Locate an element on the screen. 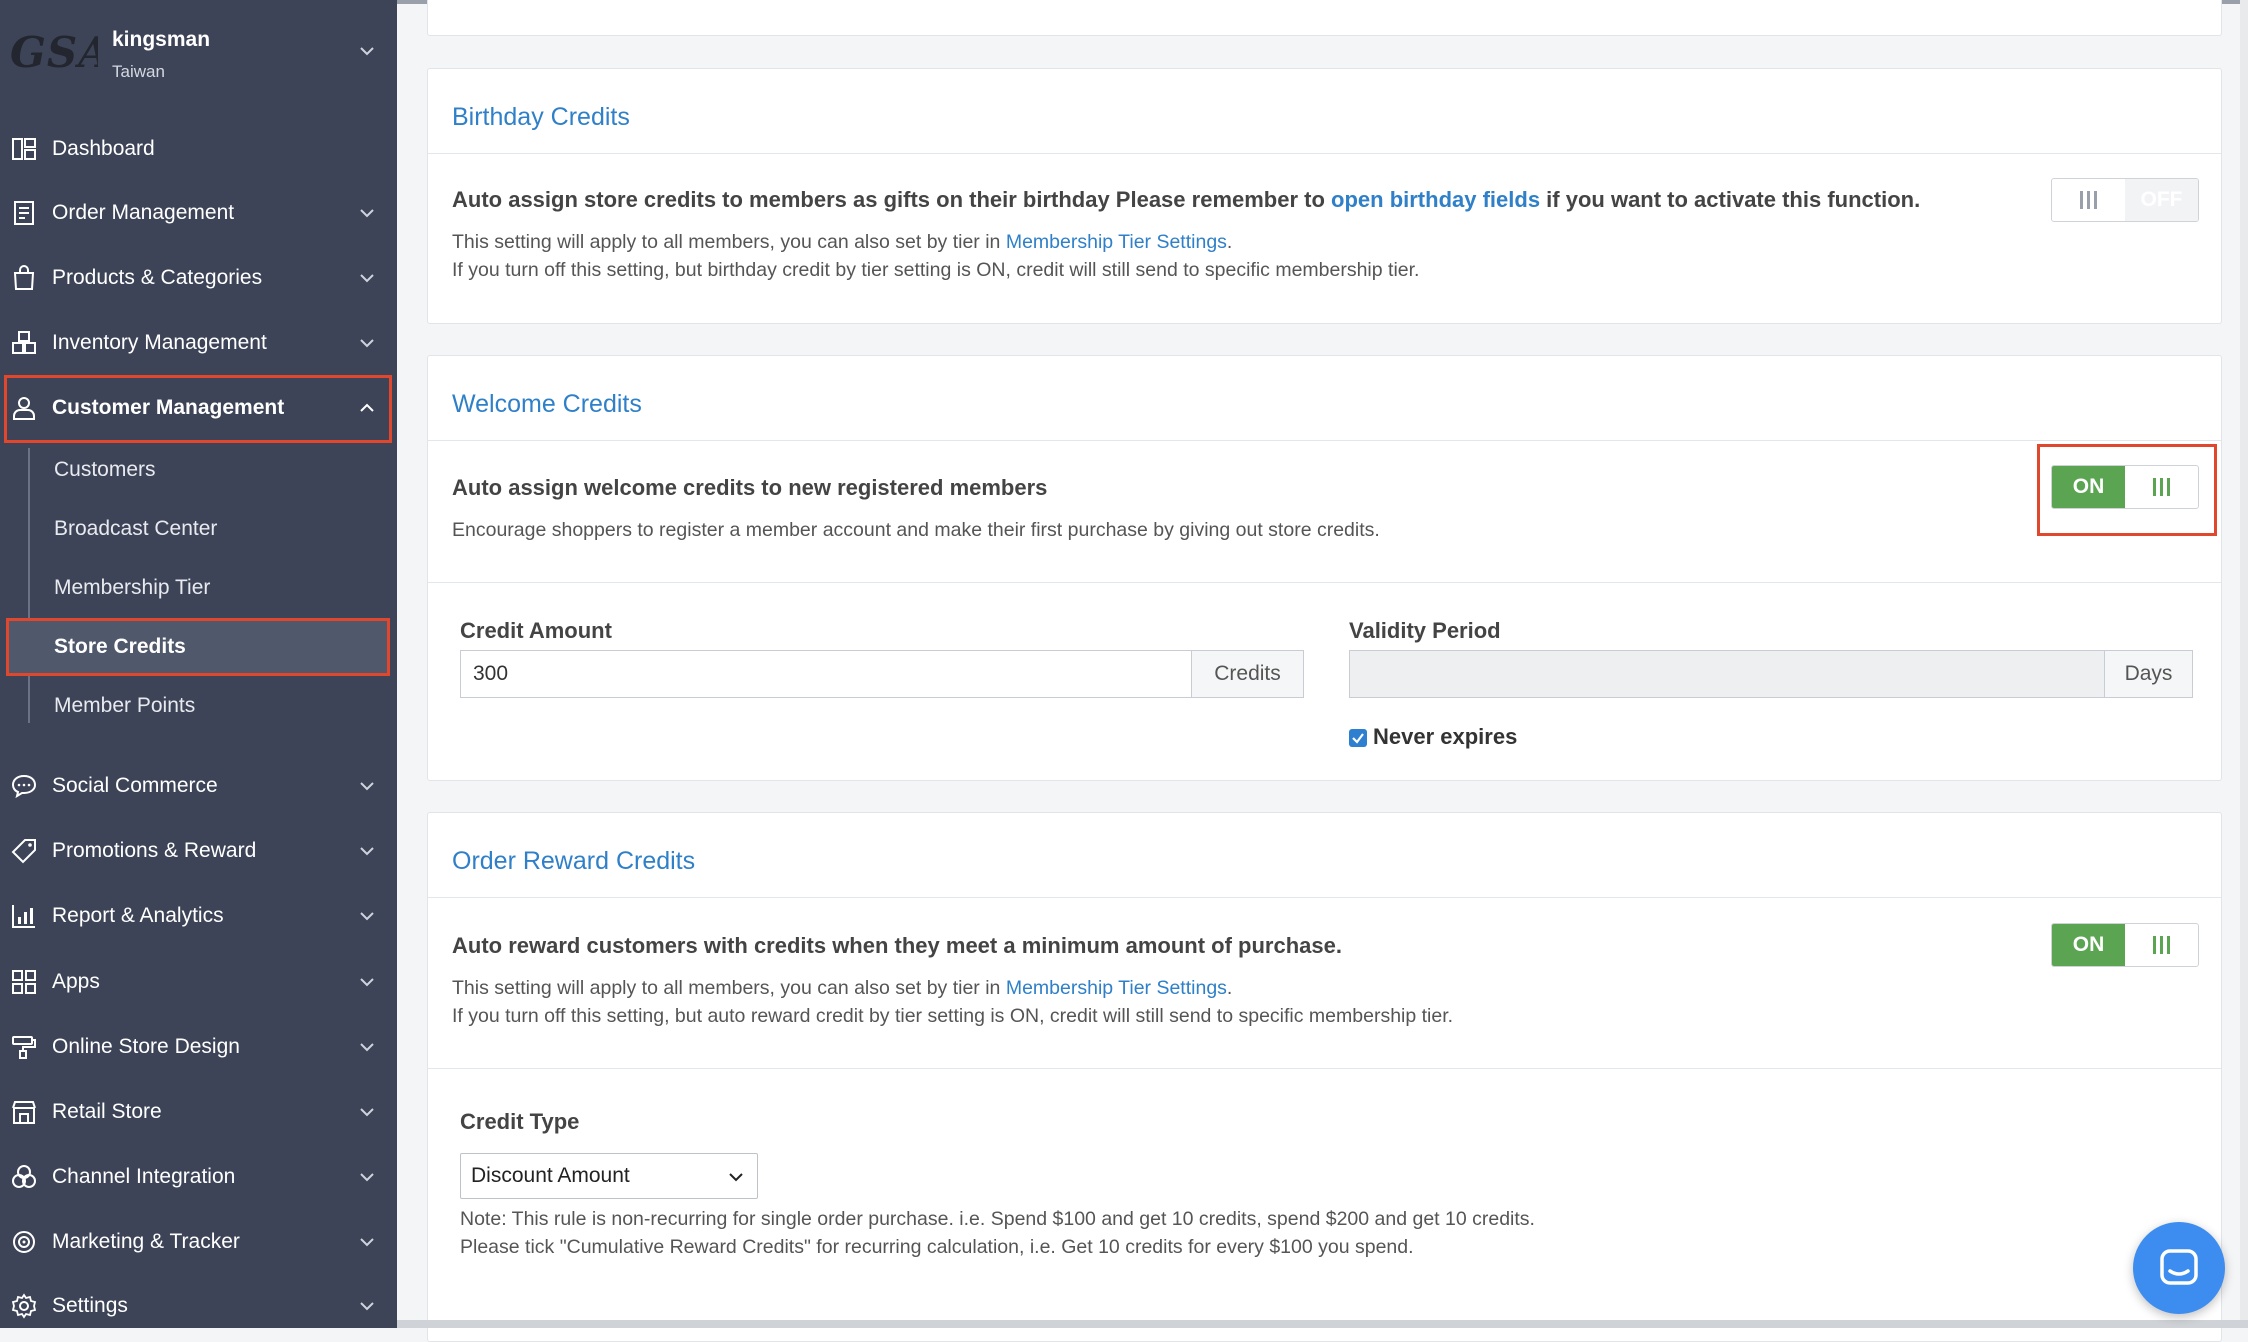 This screenshot has height=1342, width=2248. user-icon is located at coordinates (24, 408).